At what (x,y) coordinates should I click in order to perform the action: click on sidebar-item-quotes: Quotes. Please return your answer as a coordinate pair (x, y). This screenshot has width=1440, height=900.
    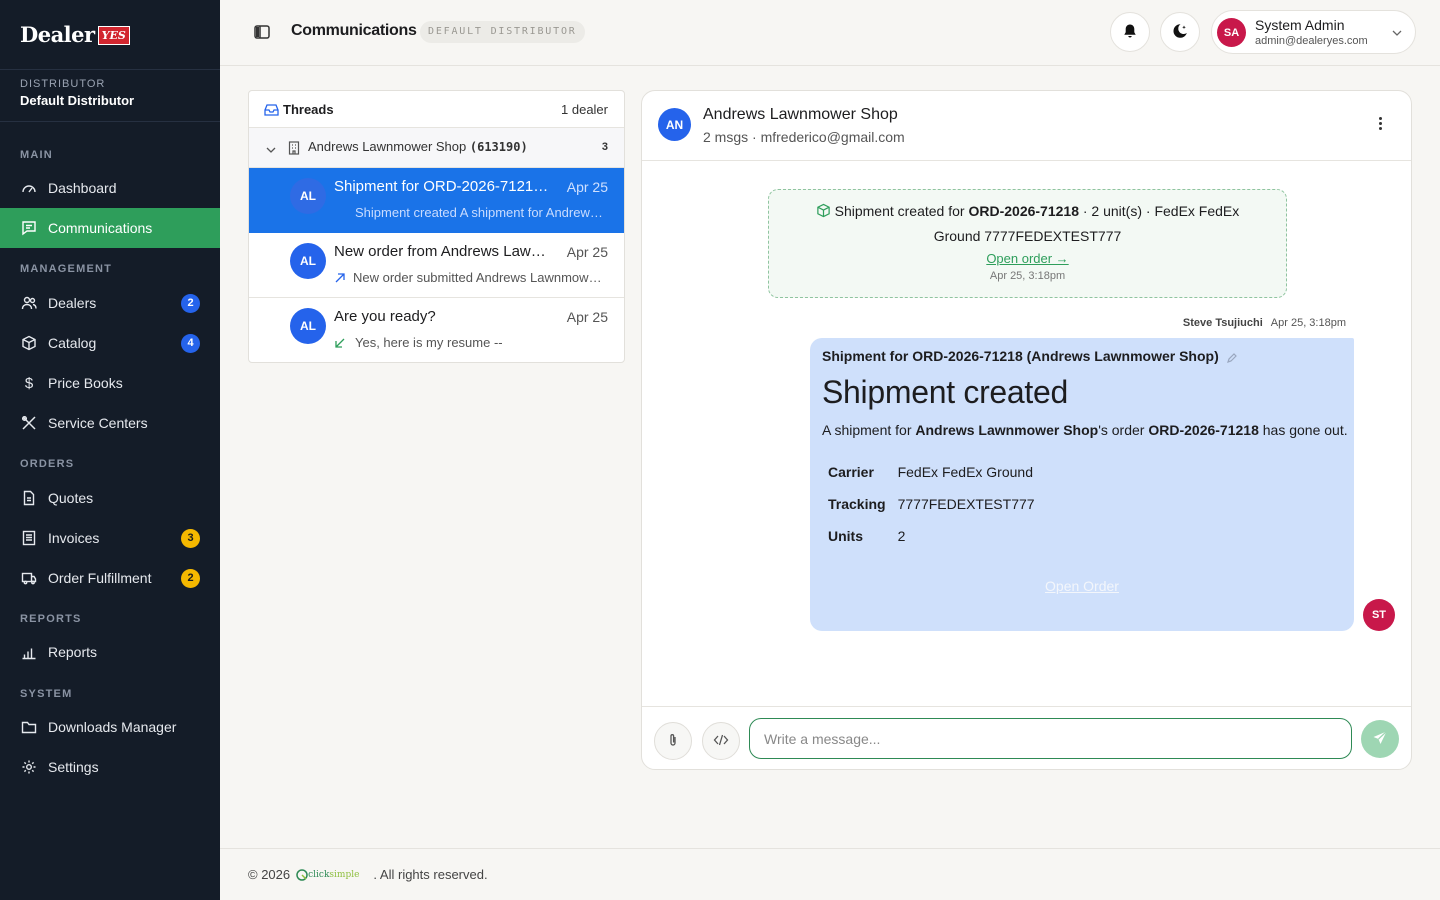
    Looking at the image, I should click on (110, 498).